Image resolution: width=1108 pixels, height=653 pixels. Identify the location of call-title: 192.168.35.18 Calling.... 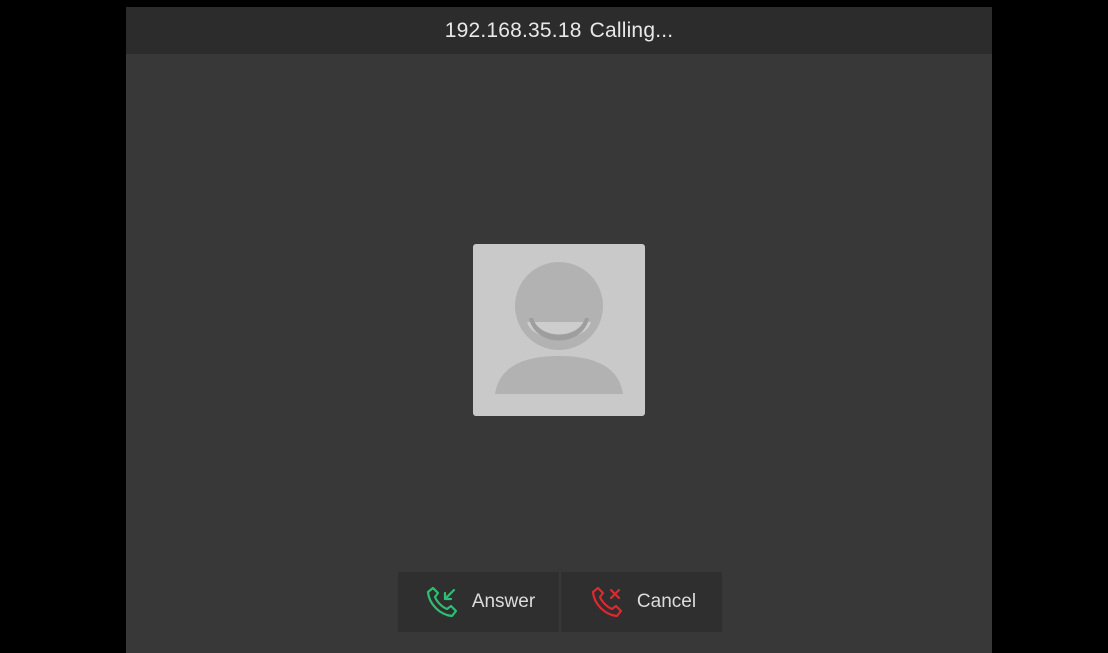
(559, 31).